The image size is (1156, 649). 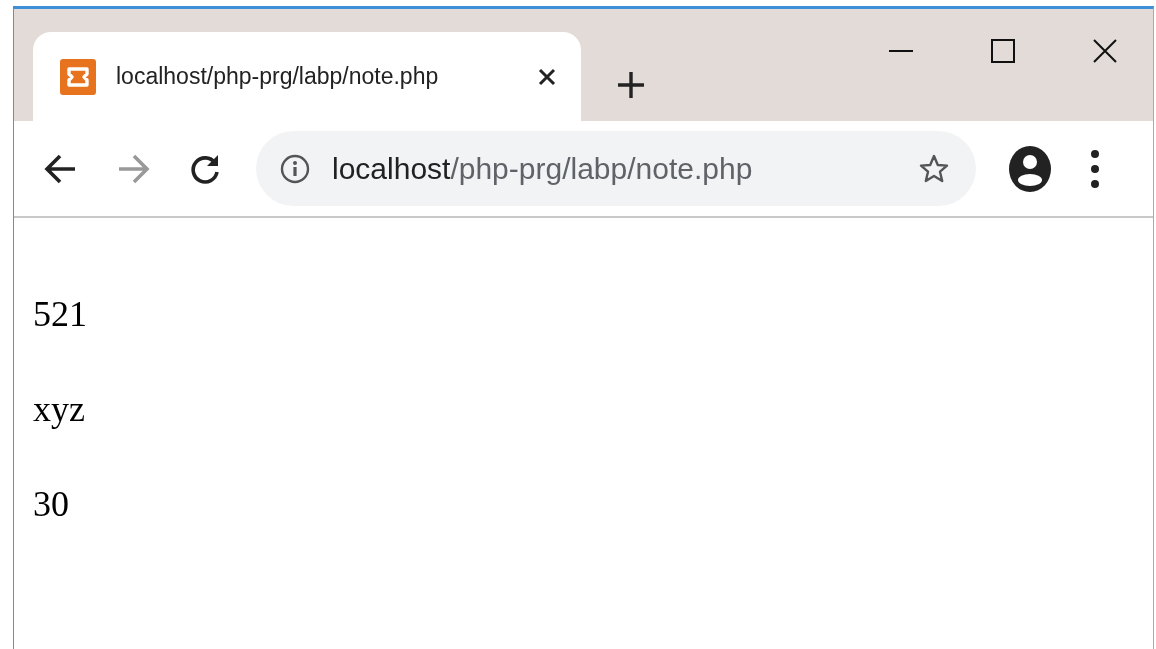 I want to click on maximize-icon, so click(x=1003, y=51).